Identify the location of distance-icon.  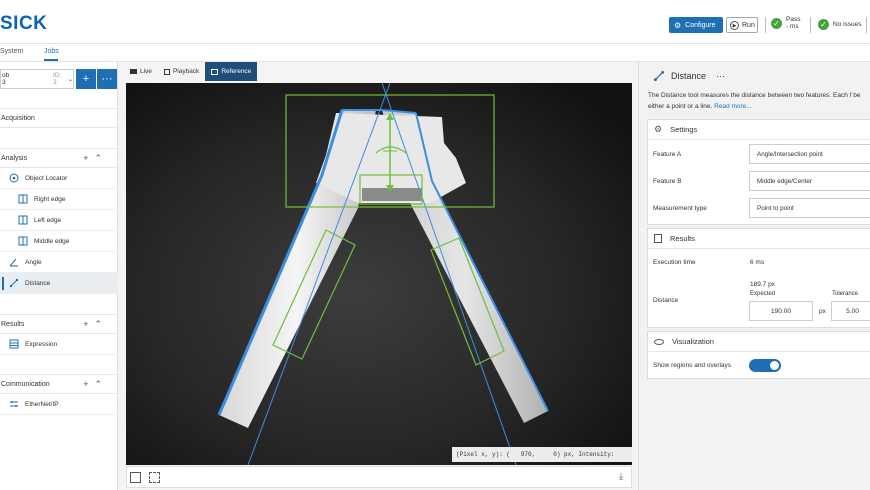
(14, 283).